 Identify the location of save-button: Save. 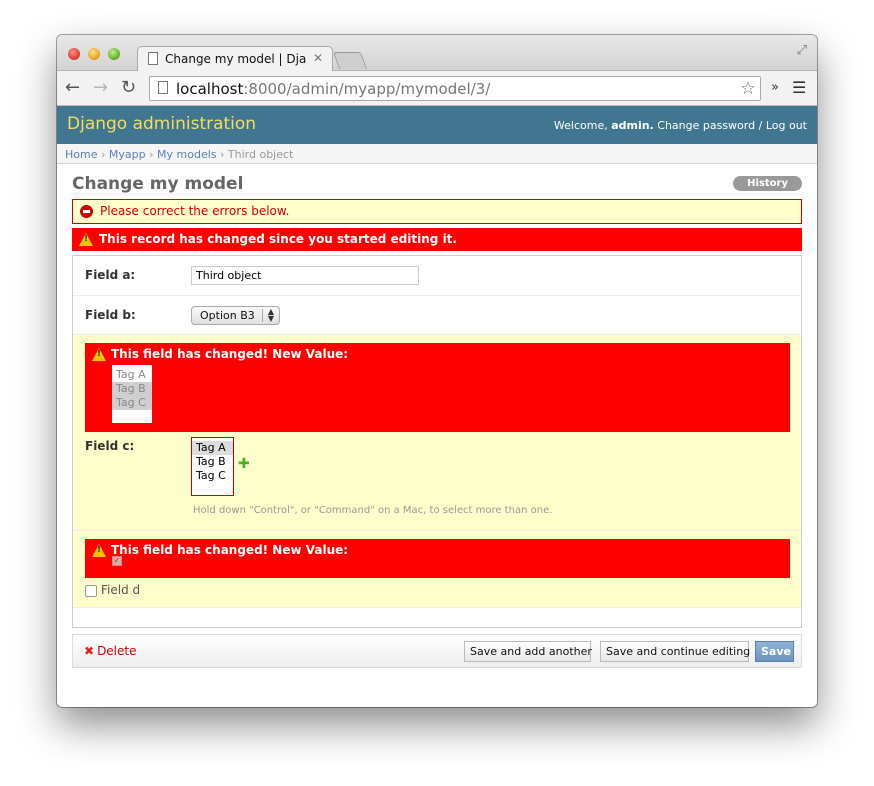
(774, 651).